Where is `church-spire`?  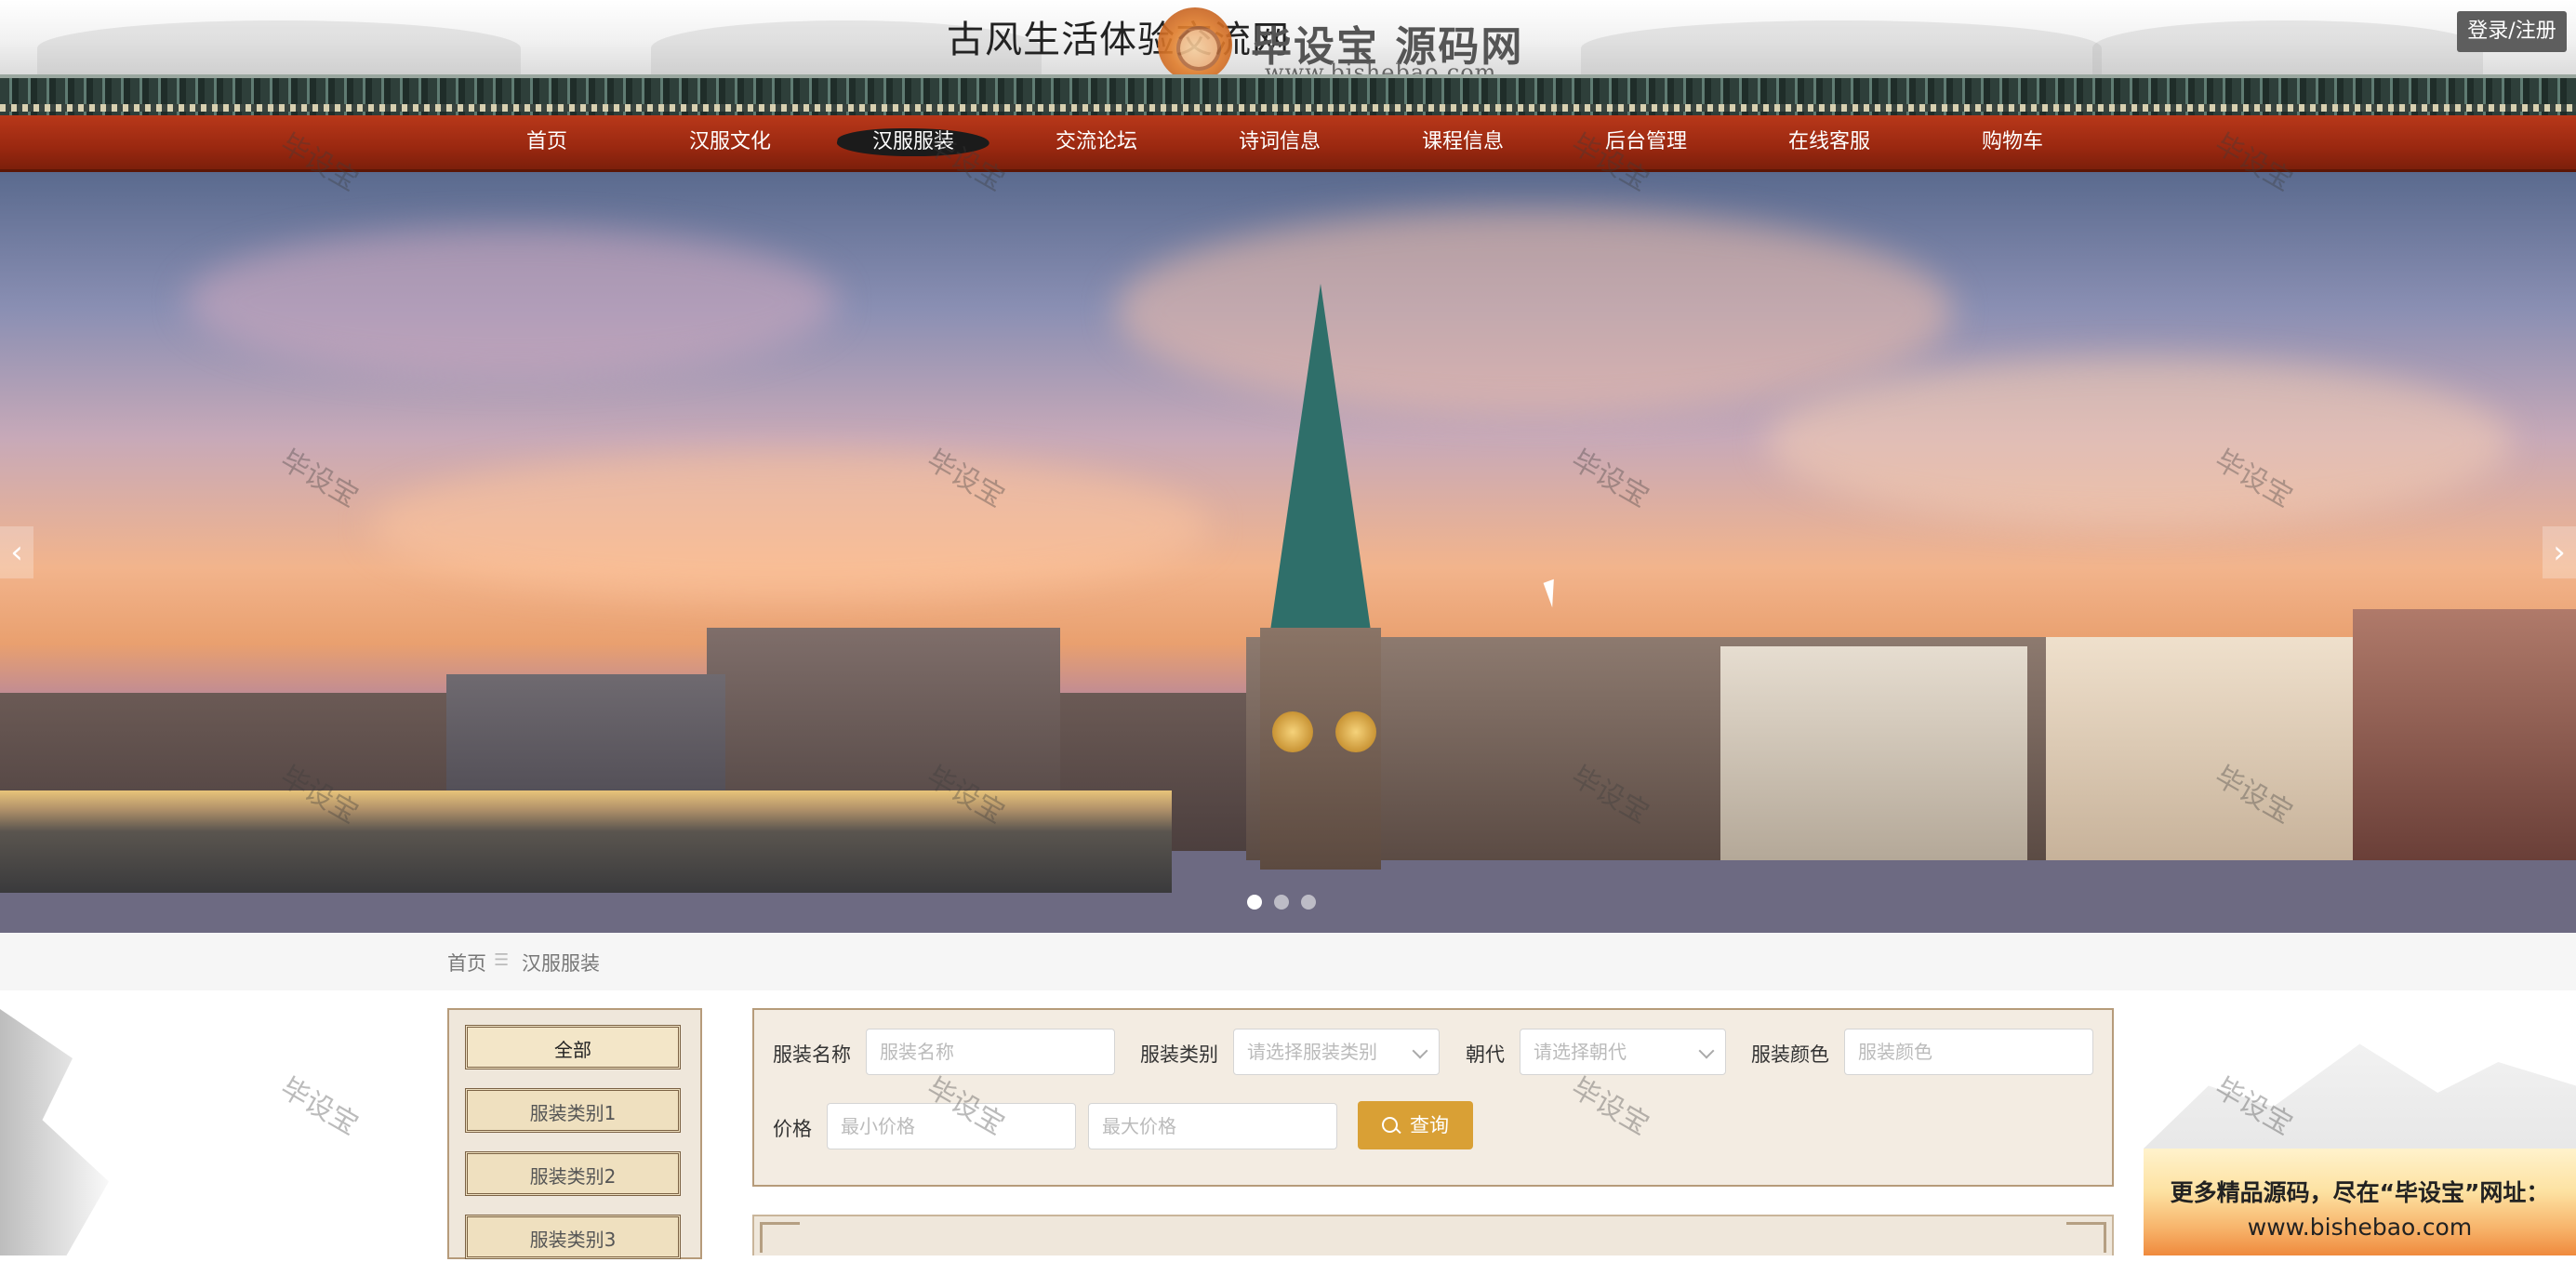
church-spire is located at coordinates (1320, 461).